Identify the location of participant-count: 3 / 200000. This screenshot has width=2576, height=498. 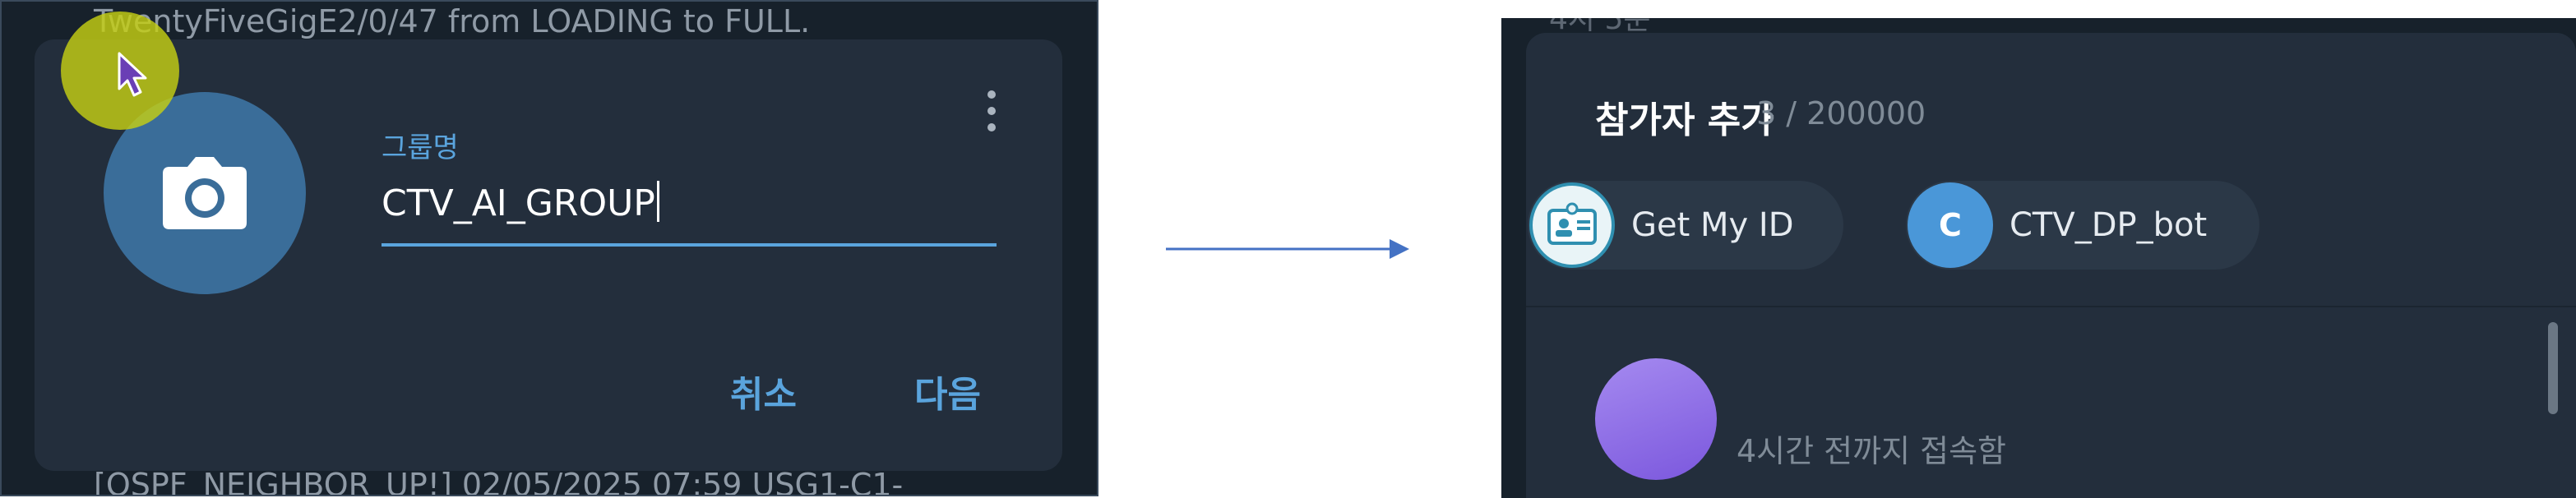
(1841, 113).